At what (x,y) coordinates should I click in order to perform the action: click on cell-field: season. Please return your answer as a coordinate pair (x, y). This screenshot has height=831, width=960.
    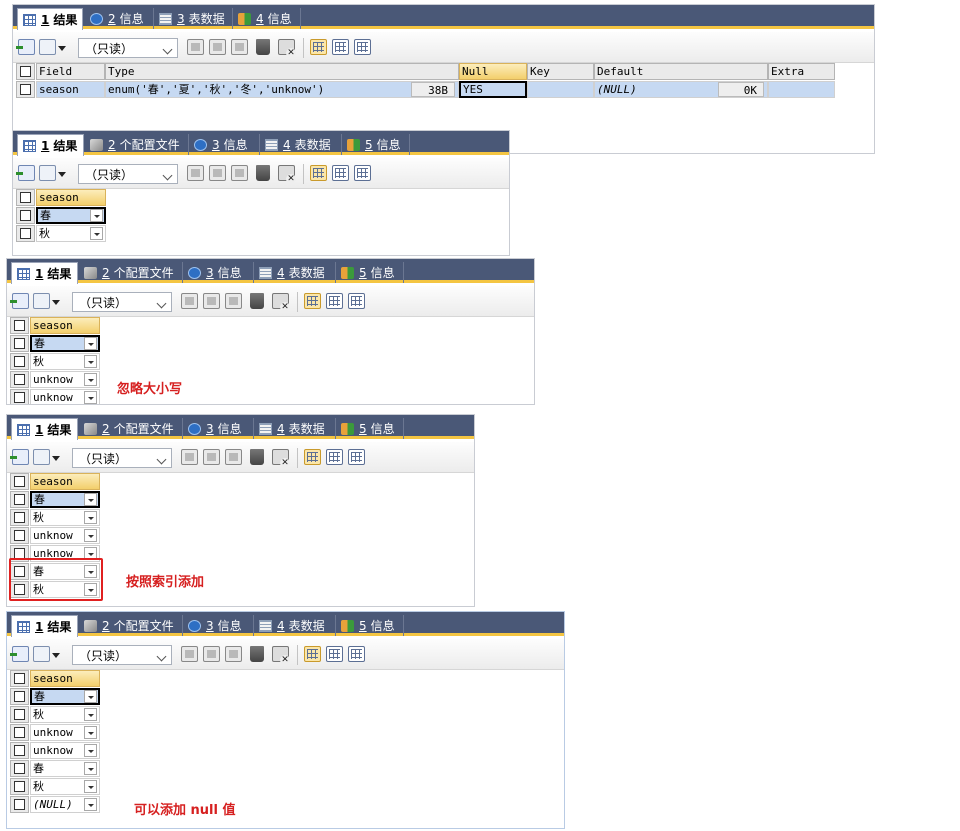
    Looking at the image, I should click on (70, 89).